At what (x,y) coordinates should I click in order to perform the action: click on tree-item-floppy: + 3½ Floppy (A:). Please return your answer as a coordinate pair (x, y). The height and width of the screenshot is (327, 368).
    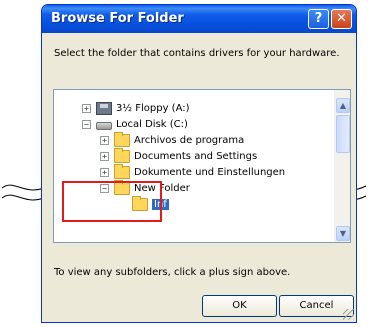
    Looking at the image, I should click on (136, 108).